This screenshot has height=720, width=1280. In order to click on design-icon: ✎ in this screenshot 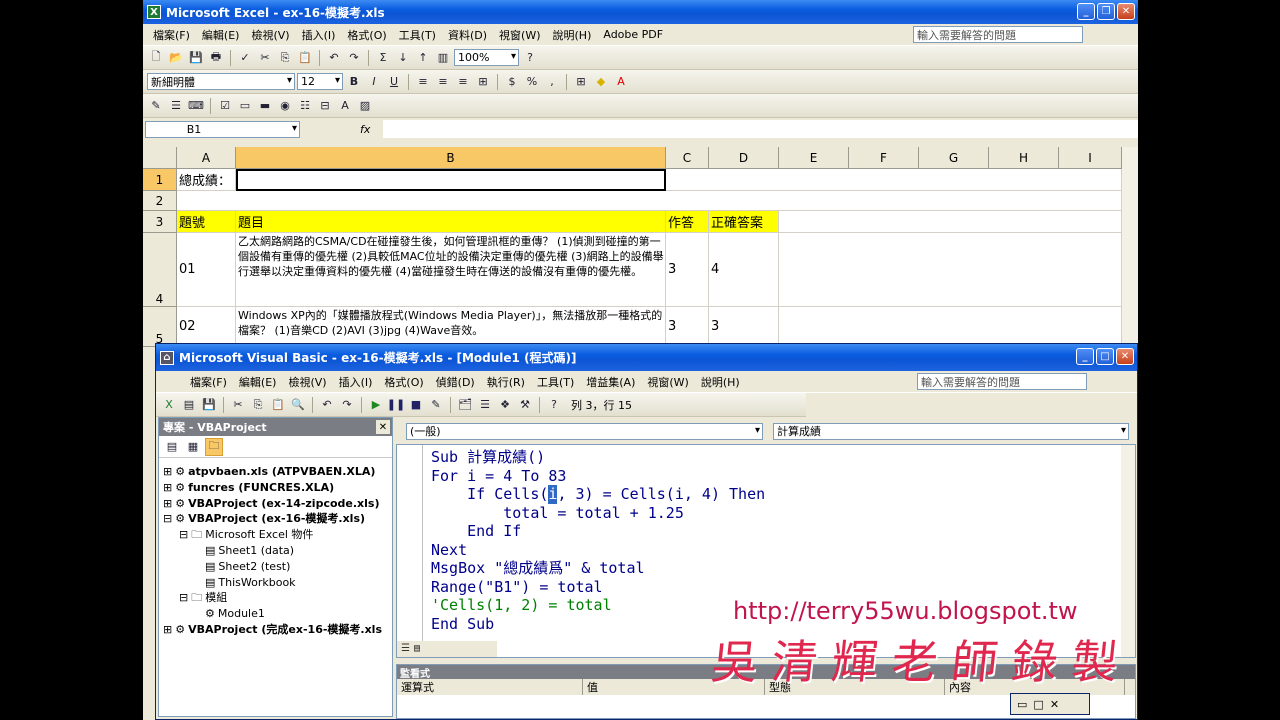, I will do `click(436, 405)`.